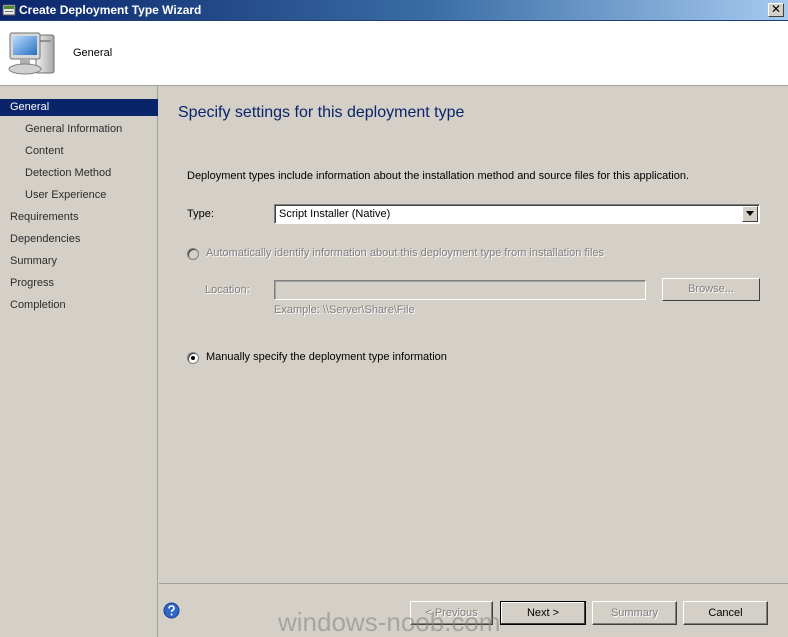 The image size is (788, 637). What do you see at coordinates (389, 622) in the screenshot?
I see `watermark-text: windows-noob.com` at bounding box center [389, 622].